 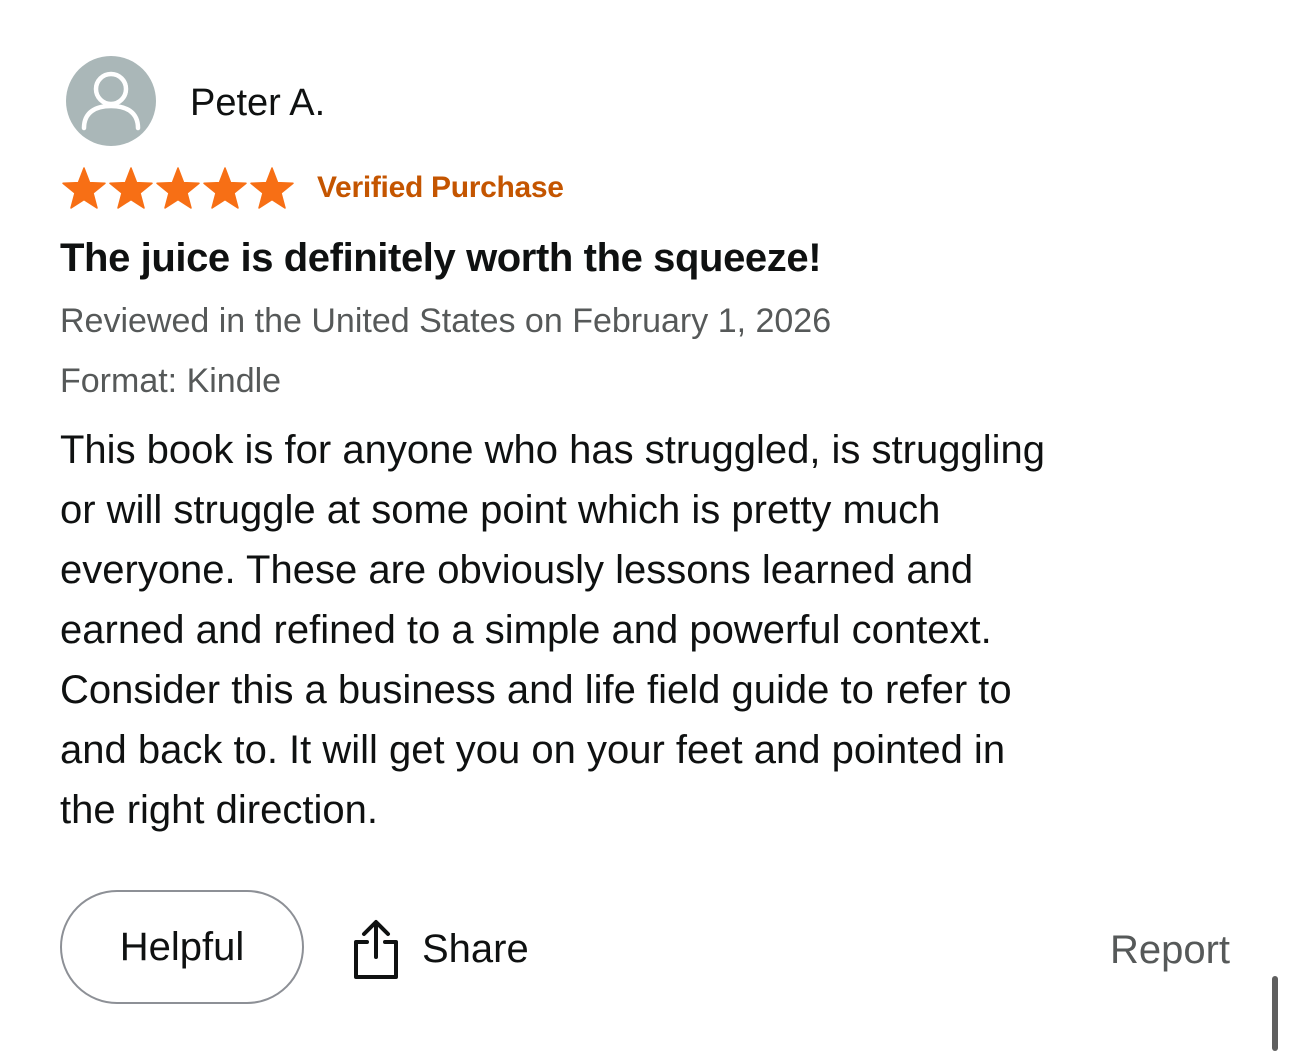 I want to click on reviewer-name: Peter A., so click(x=257, y=103).